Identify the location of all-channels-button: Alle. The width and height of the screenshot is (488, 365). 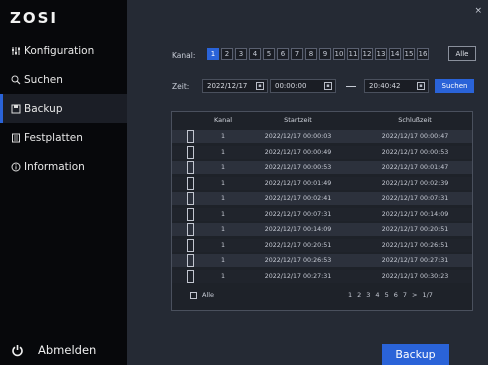
(462, 53).